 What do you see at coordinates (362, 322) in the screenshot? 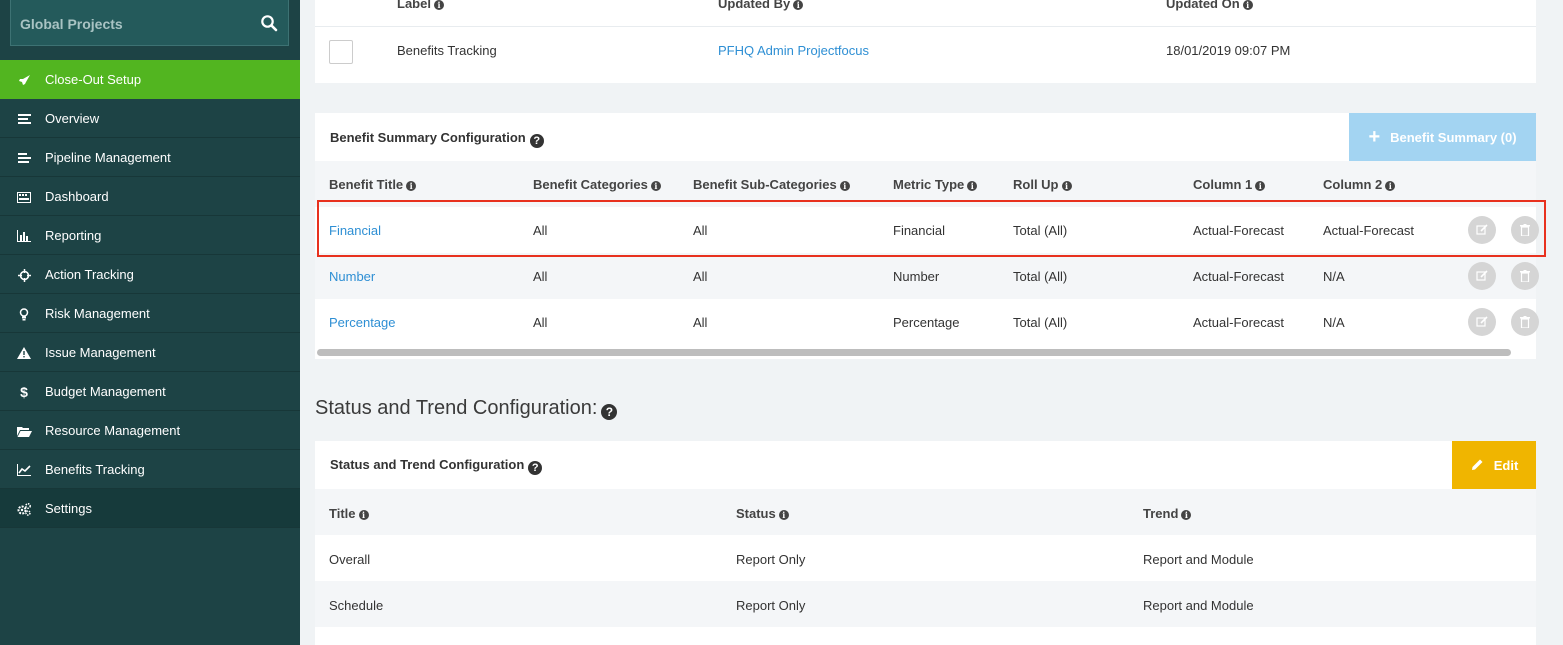
I see `benefit-title-link: Percentage` at bounding box center [362, 322].